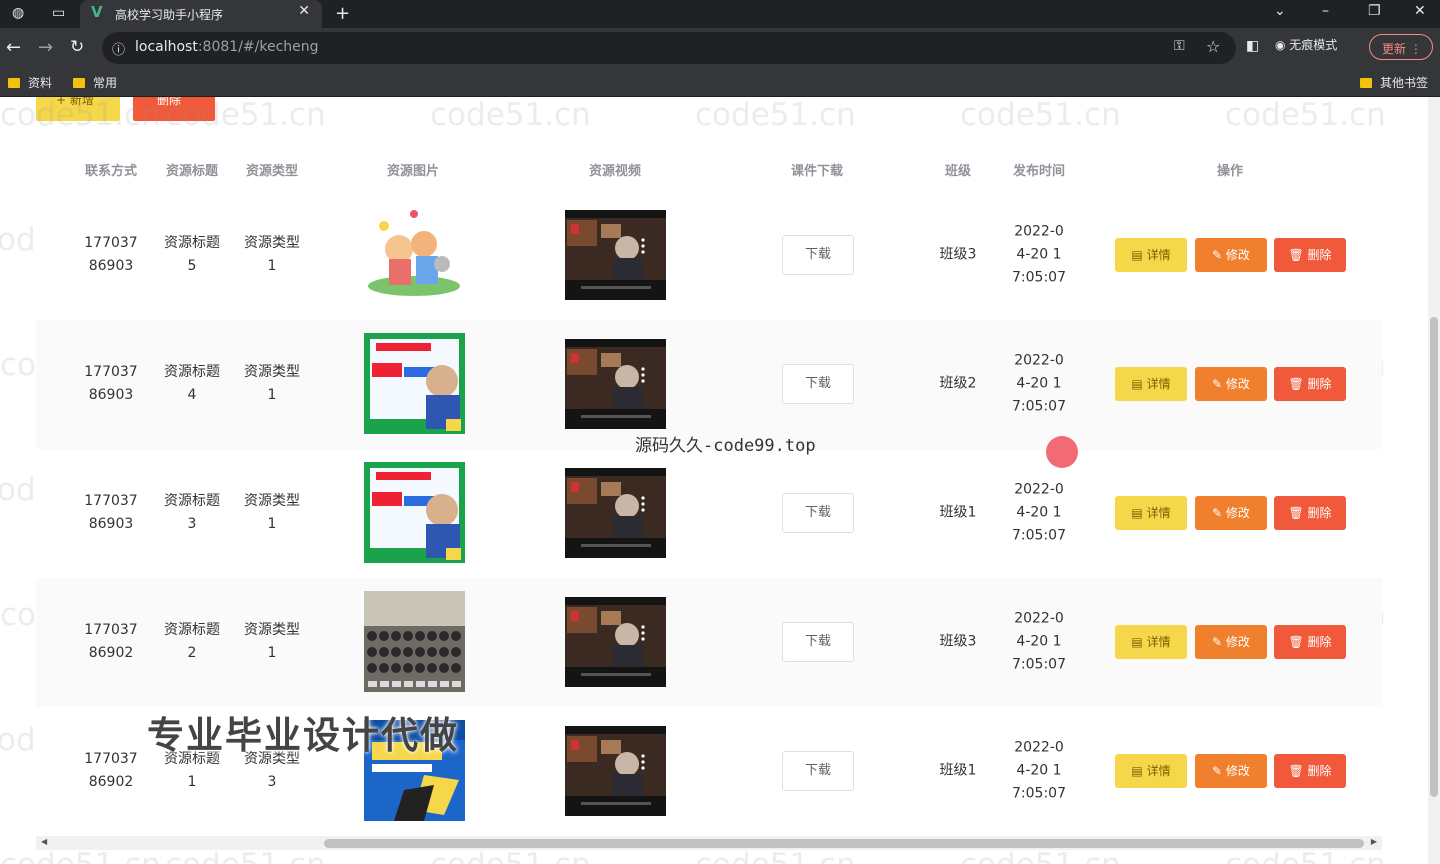 Image resolution: width=1440 pixels, height=864 pixels. I want to click on bookmark-ziliao: 资料, so click(30, 82).